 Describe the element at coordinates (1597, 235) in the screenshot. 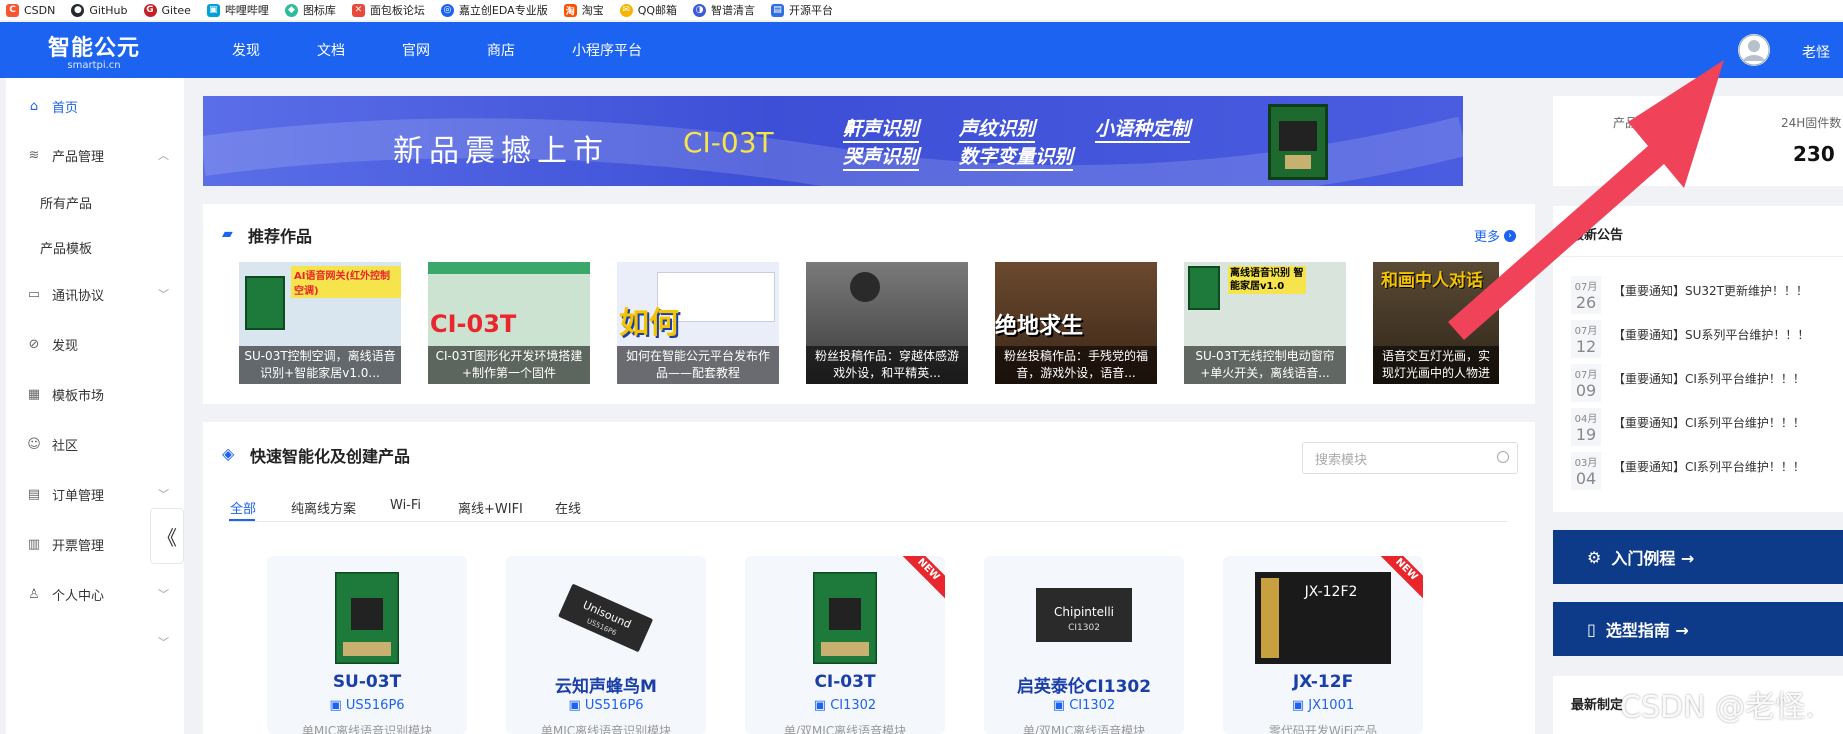

I see `notices-title: 最新公告` at that location.